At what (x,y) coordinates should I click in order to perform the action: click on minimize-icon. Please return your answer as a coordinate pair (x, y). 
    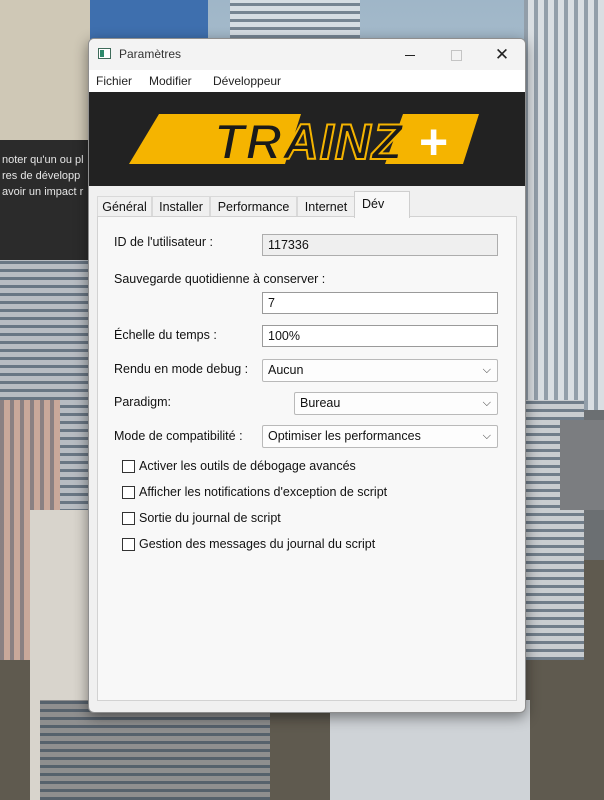
    Looking at the image, I should click on (410, 55).